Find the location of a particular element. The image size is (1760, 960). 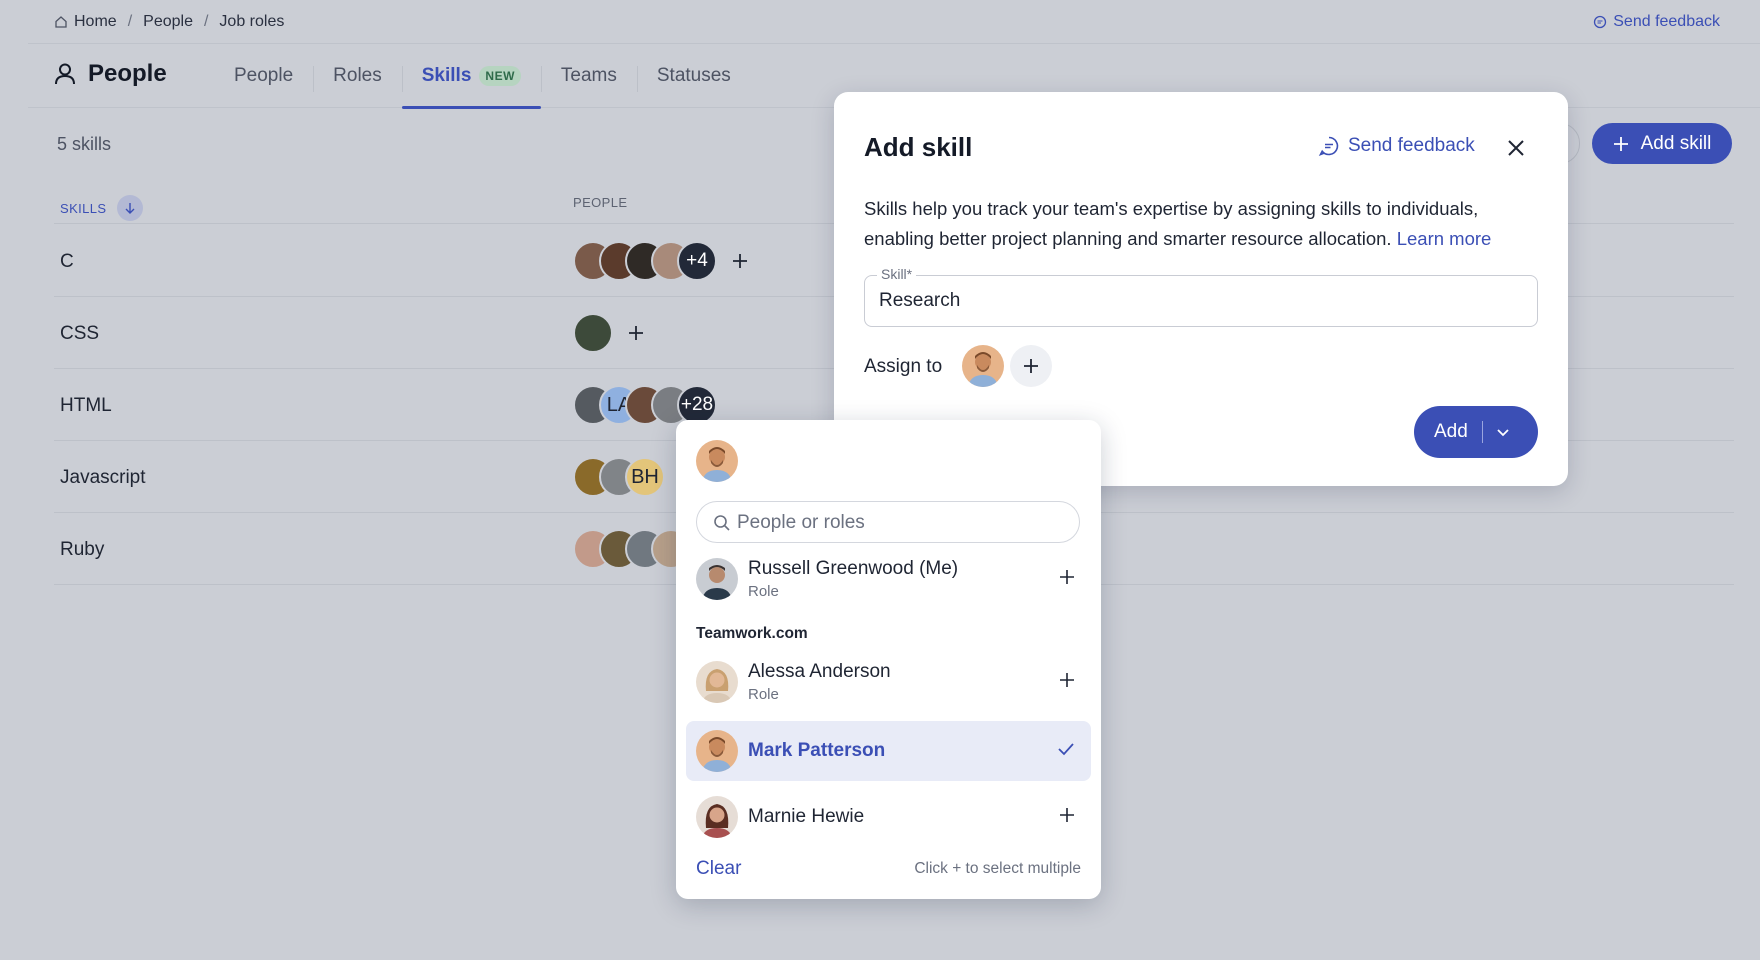

tab-teams-label: Teams is located at coordinates (588, 75).